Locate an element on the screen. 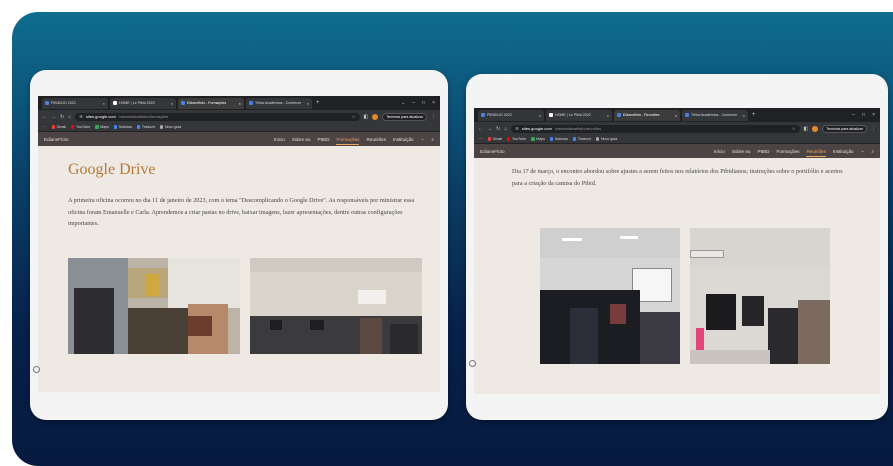 The width and height of the screenshot is (893, 466). browser-tab-active: Edianefloto - Reuniões × is located at coordinates (647, 115).